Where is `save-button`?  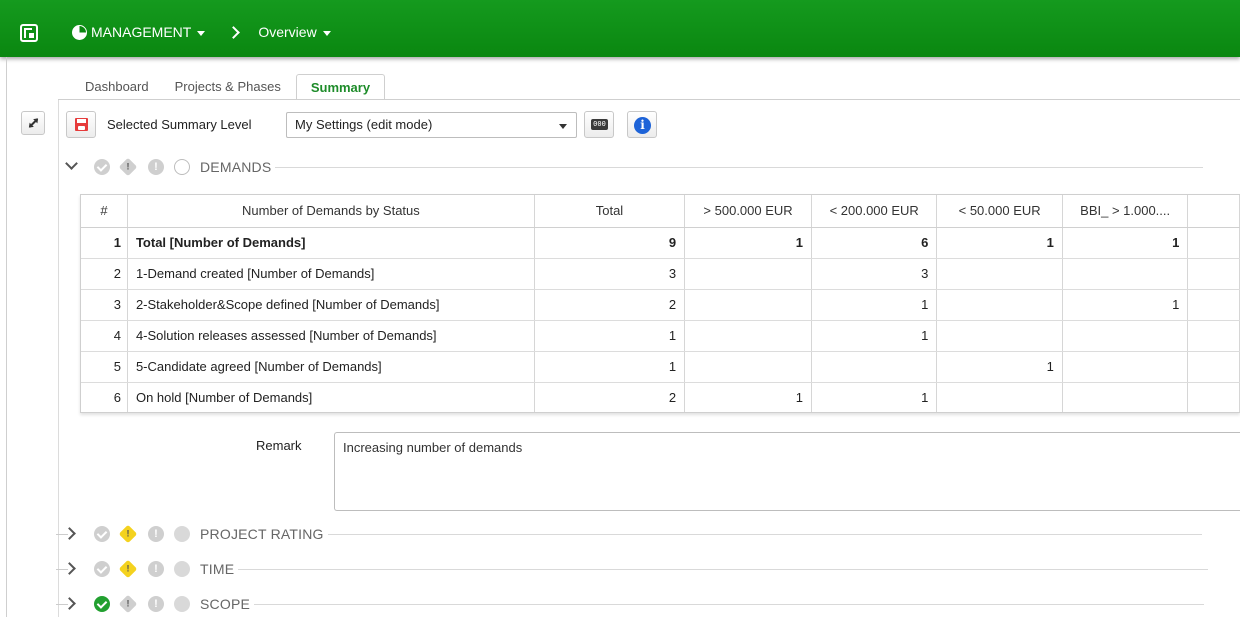
save-button is located at coordinates (81, 124).